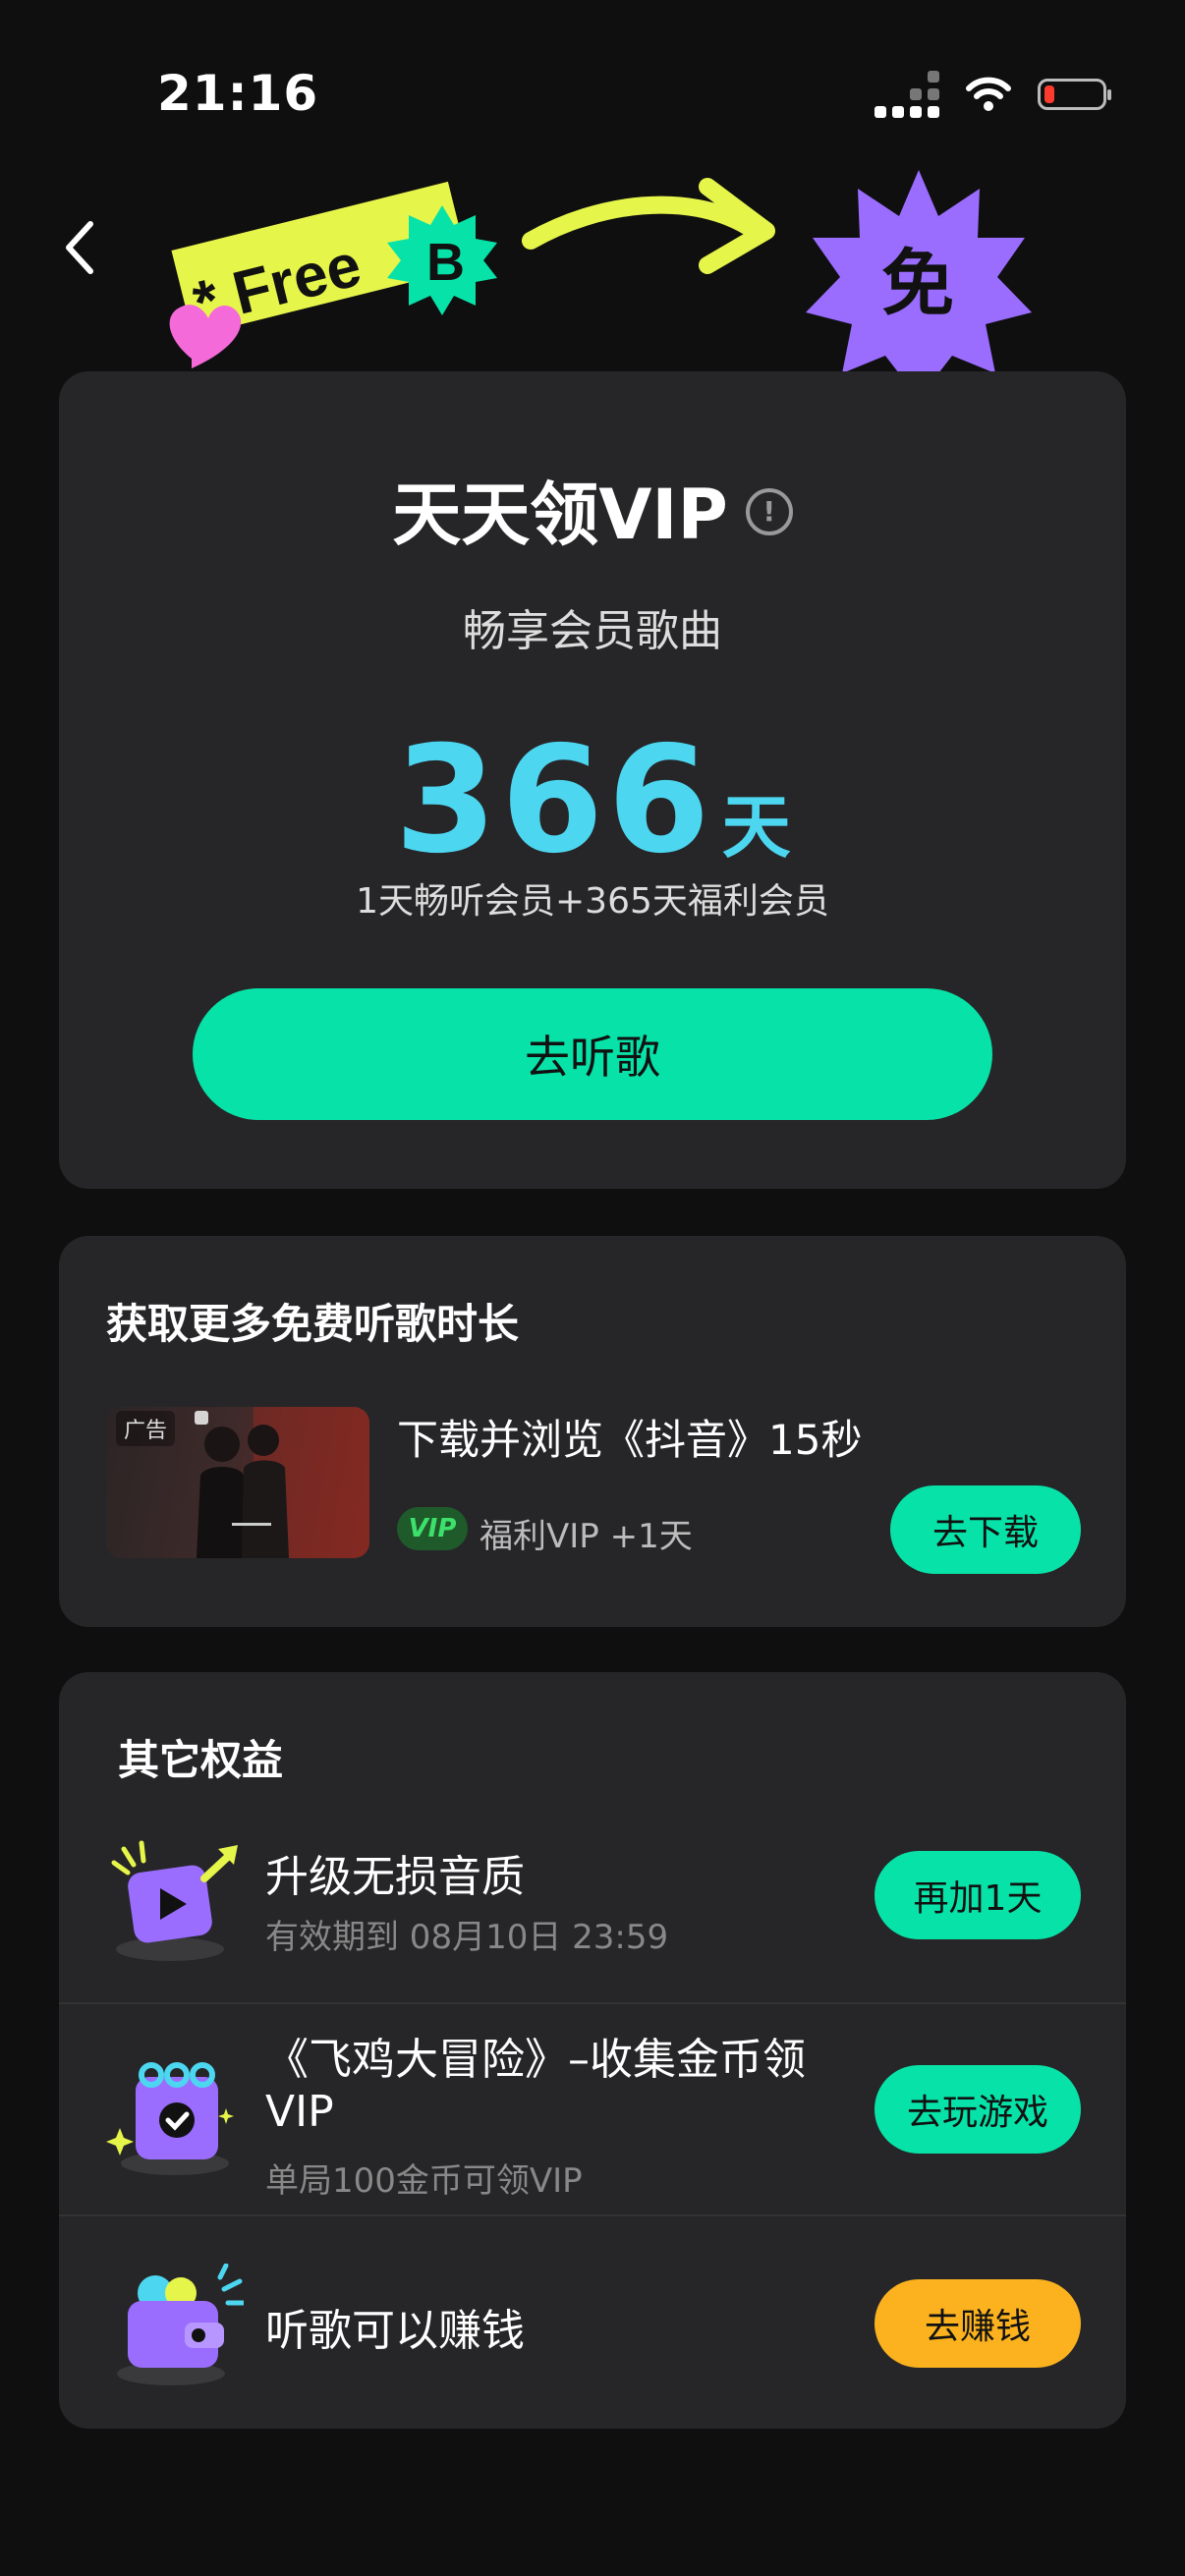  Describe the element at coordinates (395, 2331) in the screenshot. I see `benefit-3-title: 听歌可以赚钱` at that location.